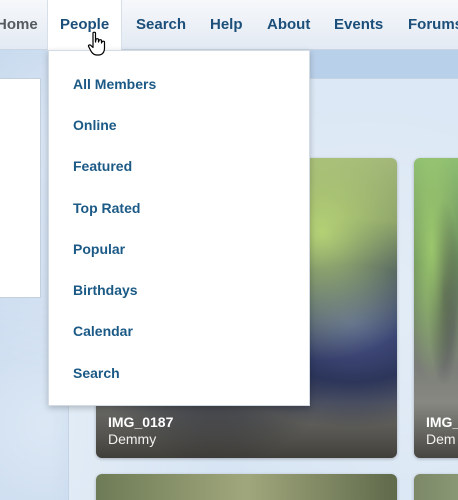  I want to click on photo-title: IMG_0187, so click(252, 422).